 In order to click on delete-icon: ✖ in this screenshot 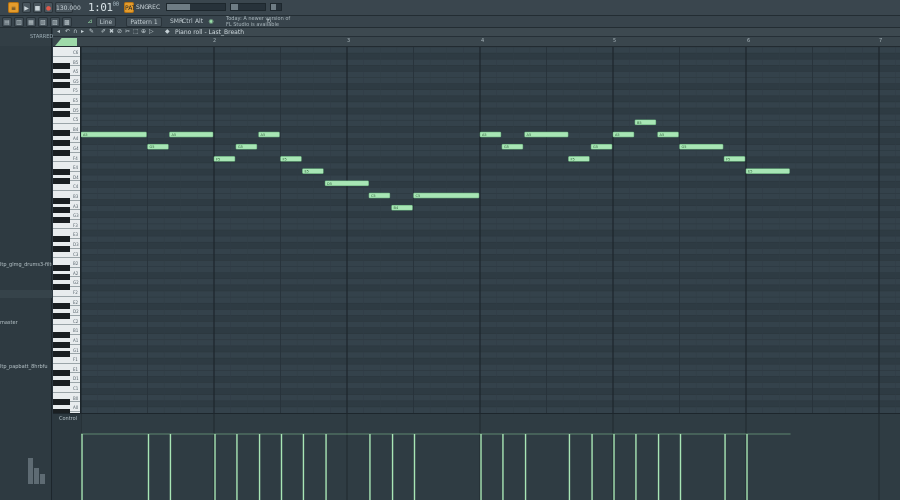, I will do `click(112, 32)`.